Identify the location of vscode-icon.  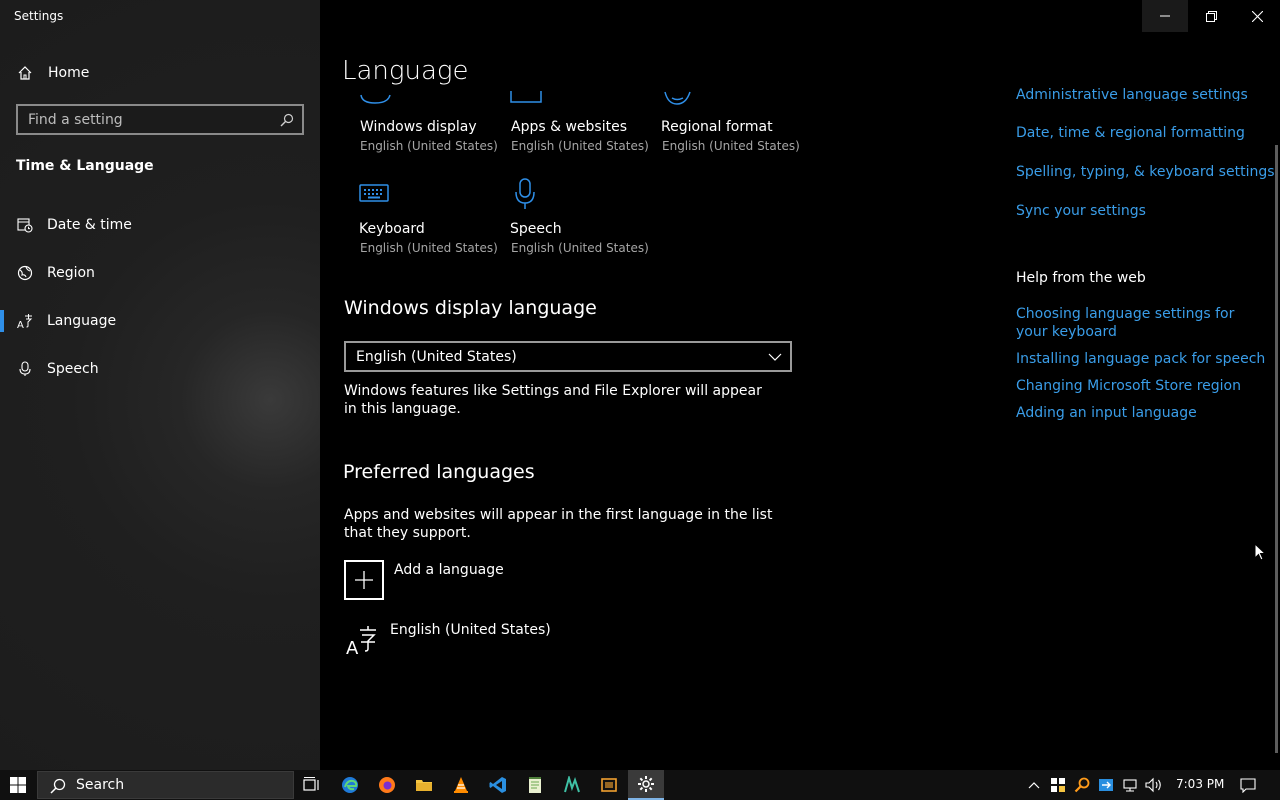
(498, 785).